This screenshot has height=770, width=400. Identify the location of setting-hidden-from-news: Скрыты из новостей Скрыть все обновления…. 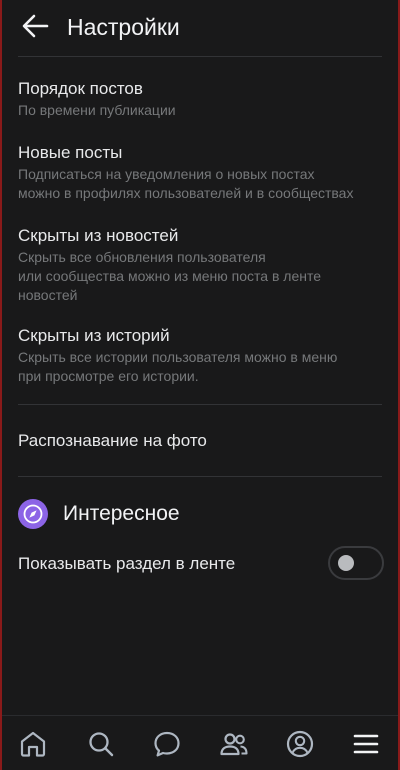
(203, 265).